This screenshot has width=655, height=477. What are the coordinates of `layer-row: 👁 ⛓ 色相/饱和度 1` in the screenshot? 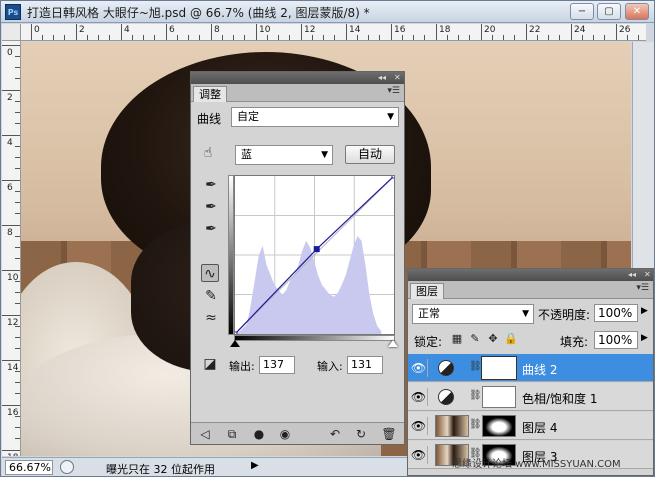 It's located at (530, 397).